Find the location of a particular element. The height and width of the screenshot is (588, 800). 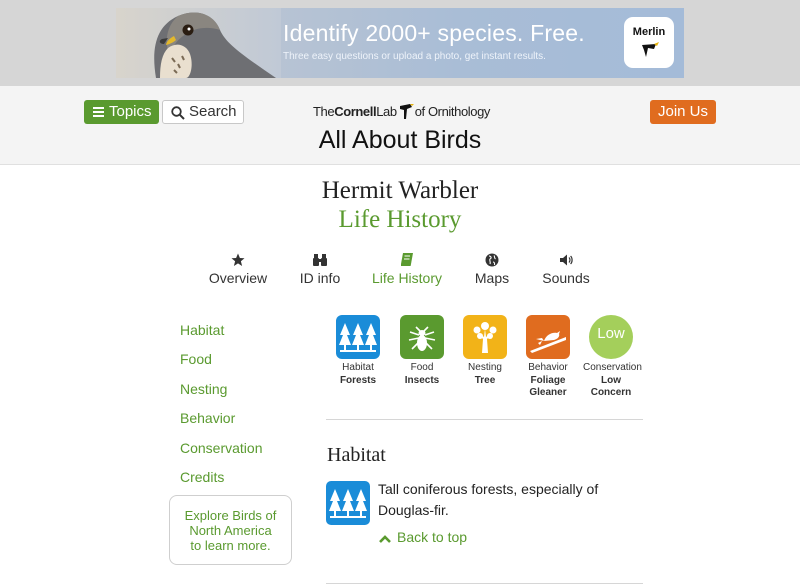

tile-habitat: Habitat Forests is located at coordinates (358, 351).